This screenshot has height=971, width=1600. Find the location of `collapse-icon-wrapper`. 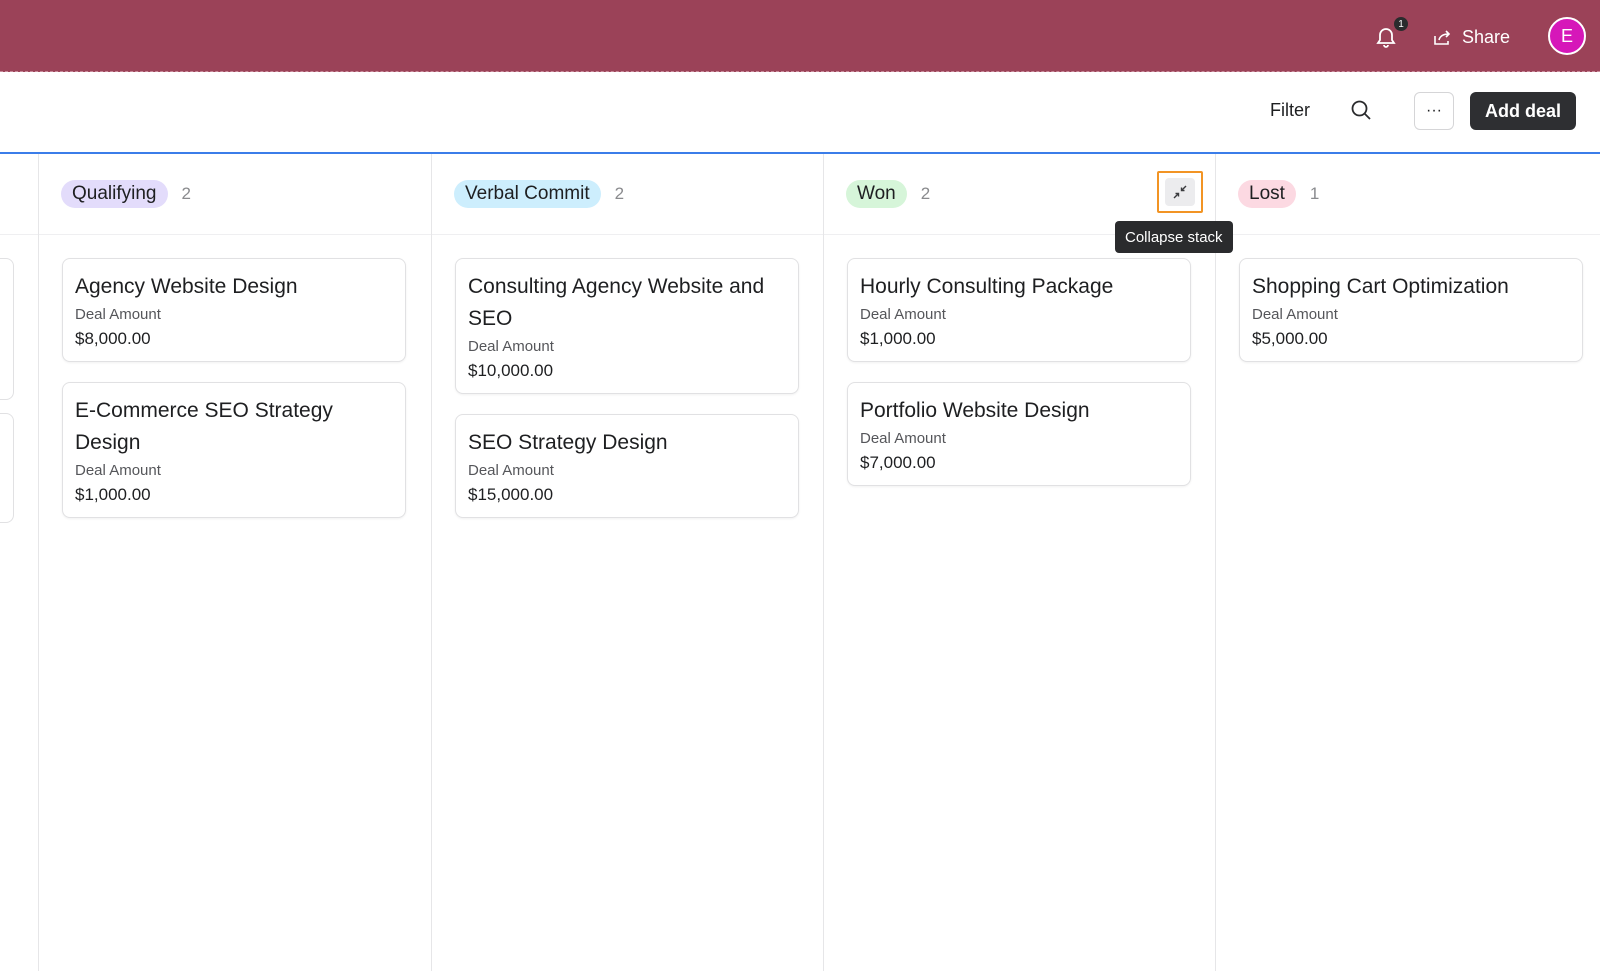

collapse-icon-wrapper is located at coordinates (1180, 192).